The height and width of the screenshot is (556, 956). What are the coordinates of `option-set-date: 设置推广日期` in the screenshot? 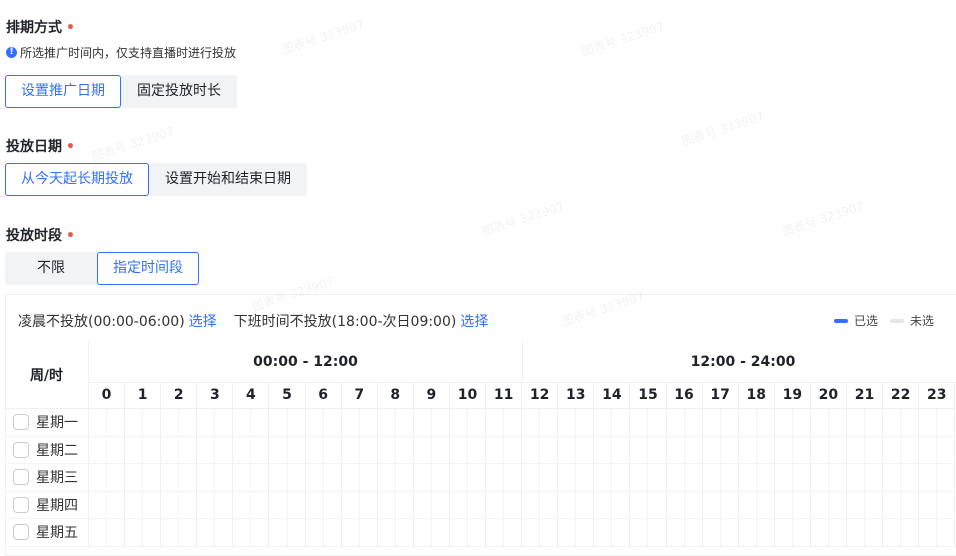 It's located at (63, 91).